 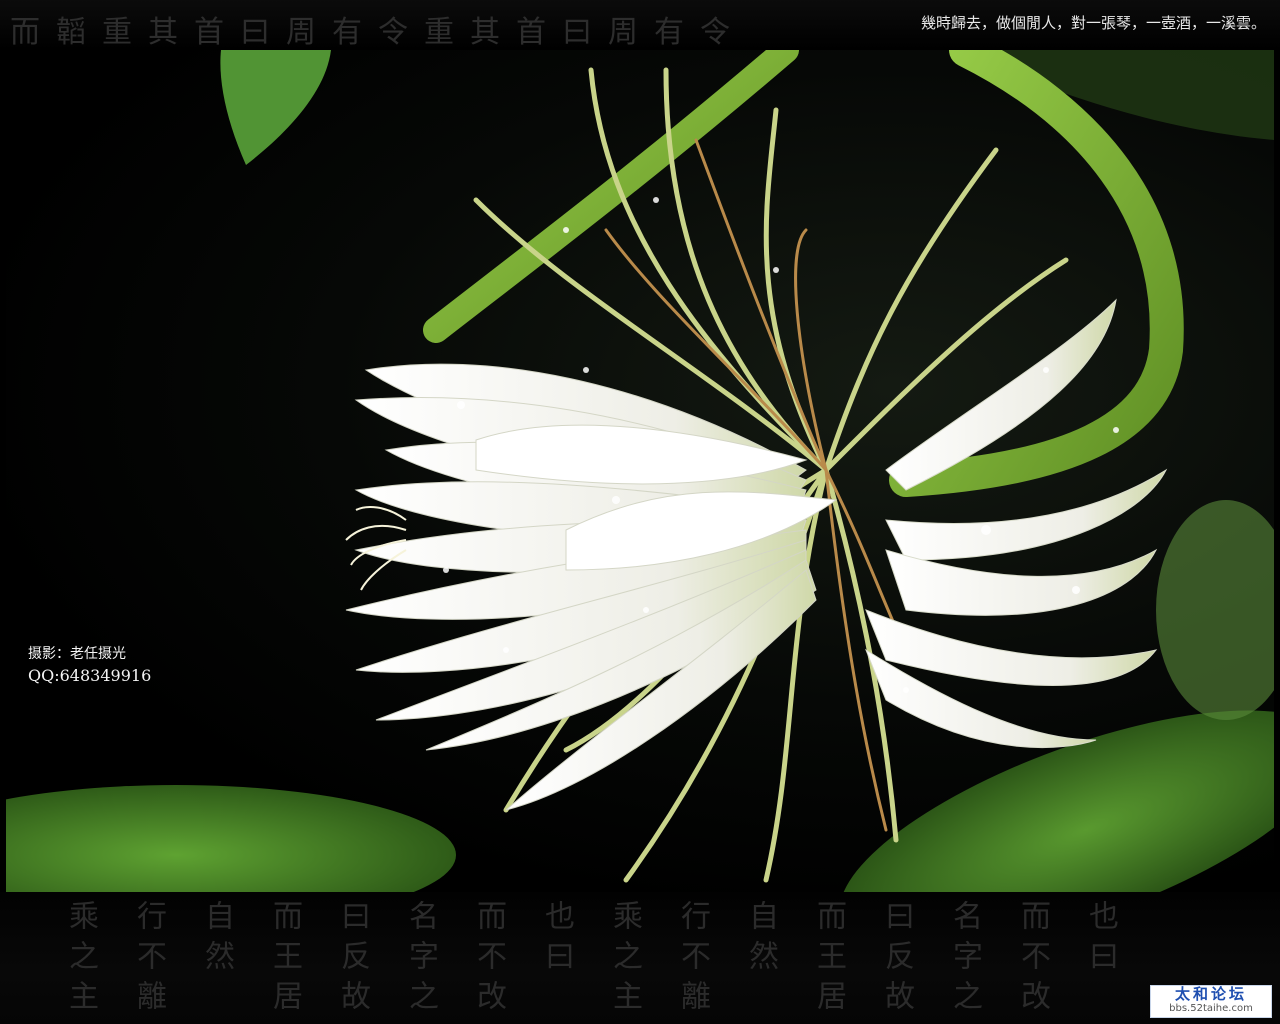 I want to click on flower-tube, so click(x=1036, y=273).